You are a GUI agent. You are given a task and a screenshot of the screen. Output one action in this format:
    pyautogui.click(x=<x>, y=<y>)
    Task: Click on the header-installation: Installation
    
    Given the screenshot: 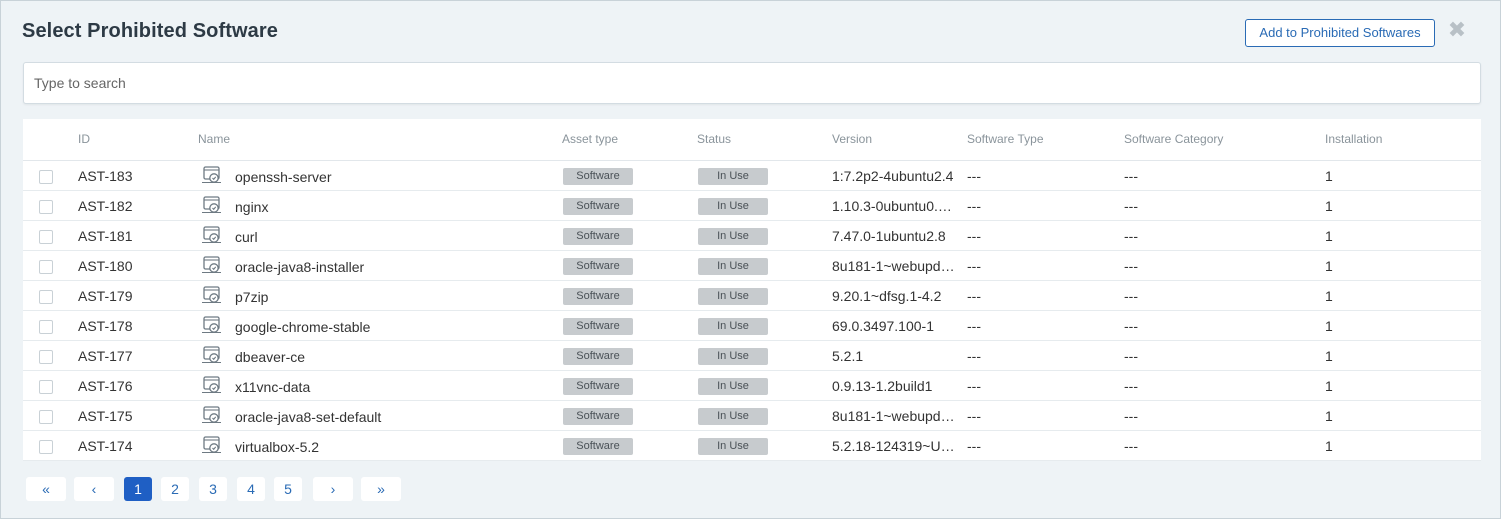 What is the action you would take?
    pyautogui.click(x=1353, y=139)
    